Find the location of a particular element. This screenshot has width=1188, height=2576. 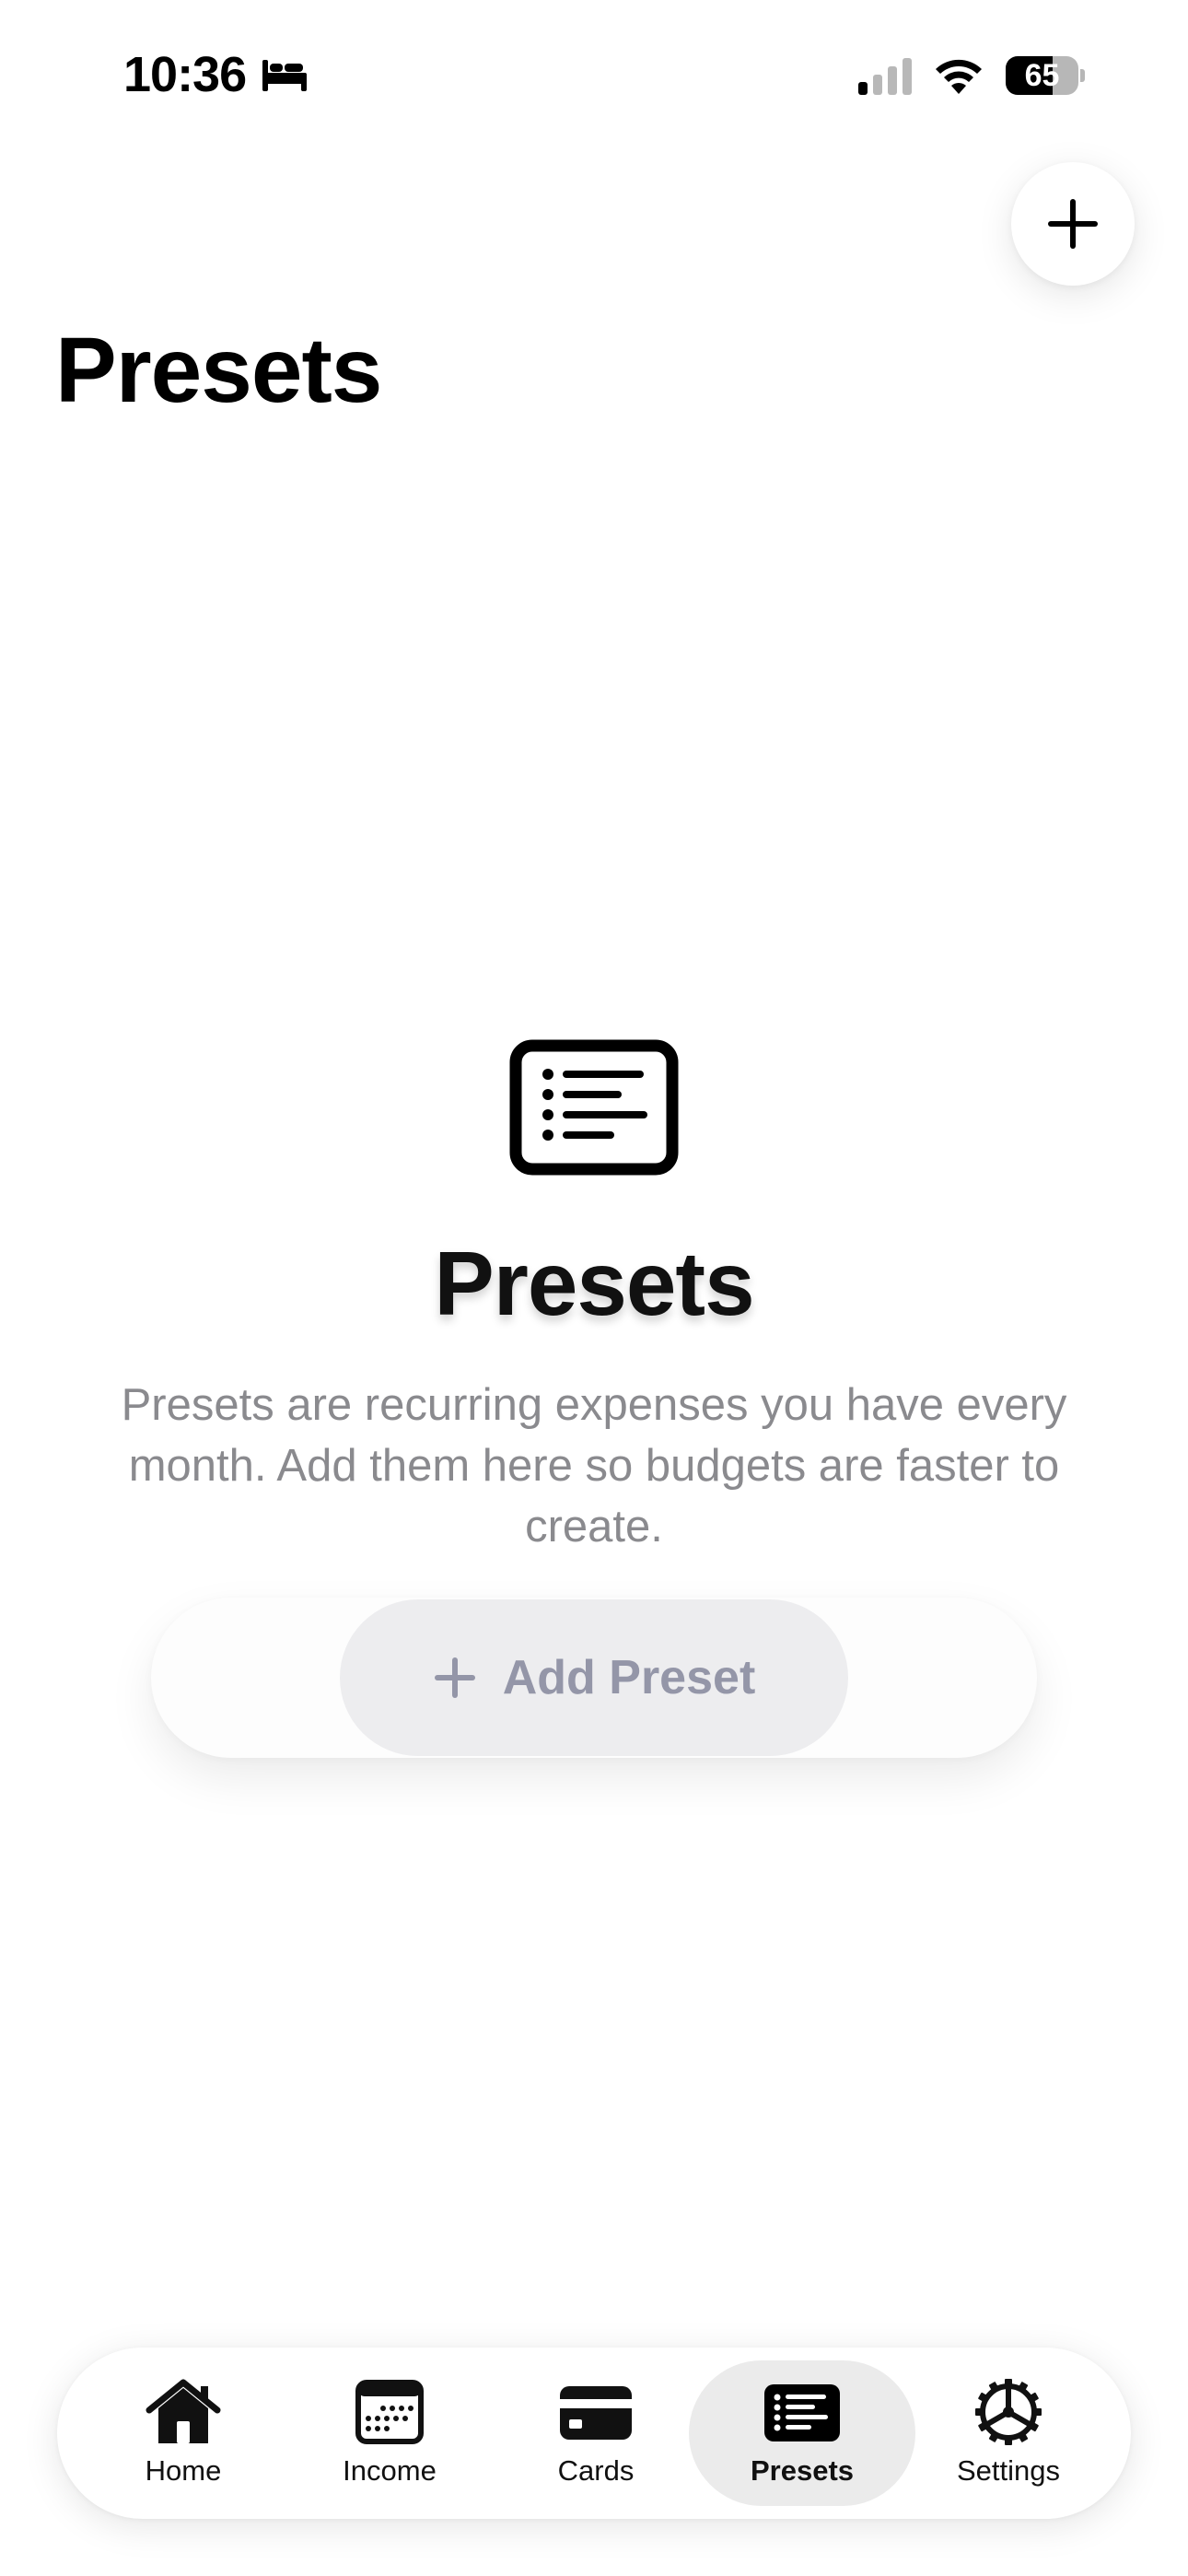

tab-income: Income is located at coordinates (389, 2433).